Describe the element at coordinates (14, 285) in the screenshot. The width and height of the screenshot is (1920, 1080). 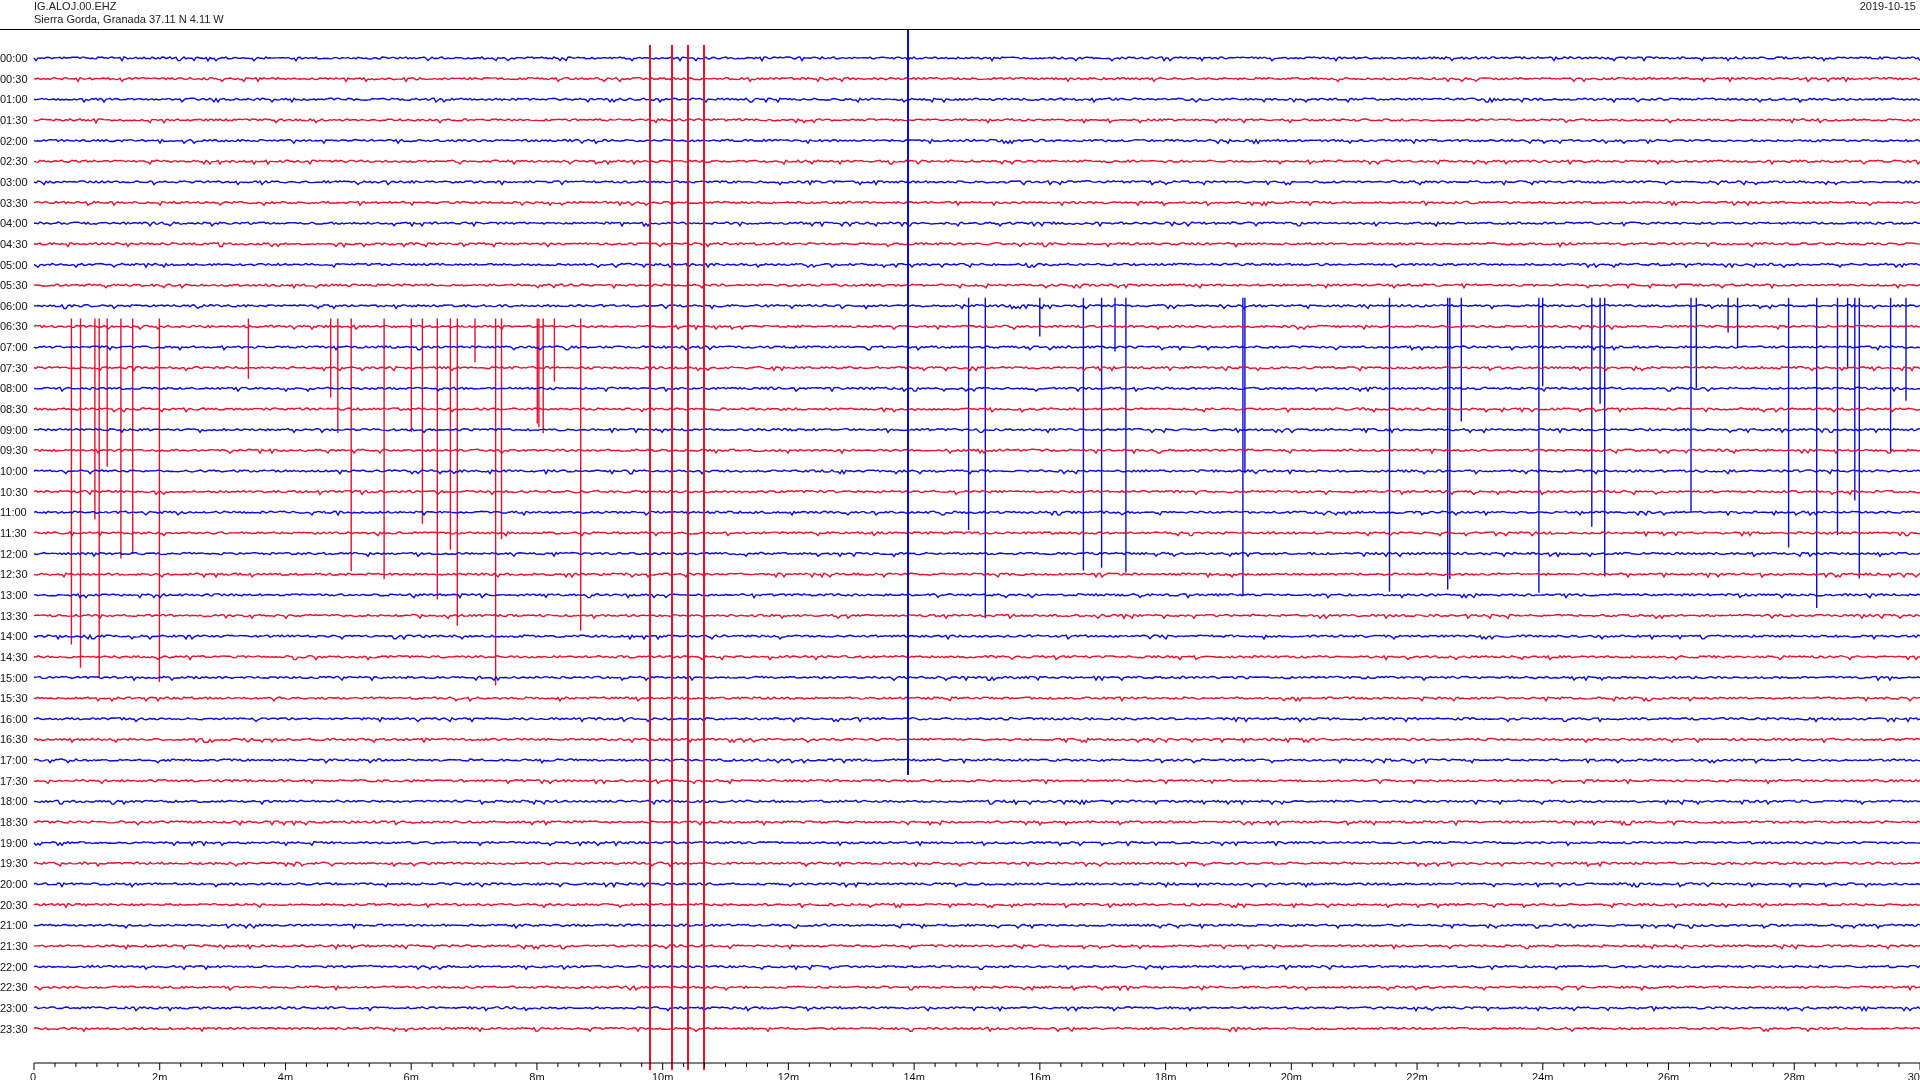
I see `time-label: 05:30` at that location.